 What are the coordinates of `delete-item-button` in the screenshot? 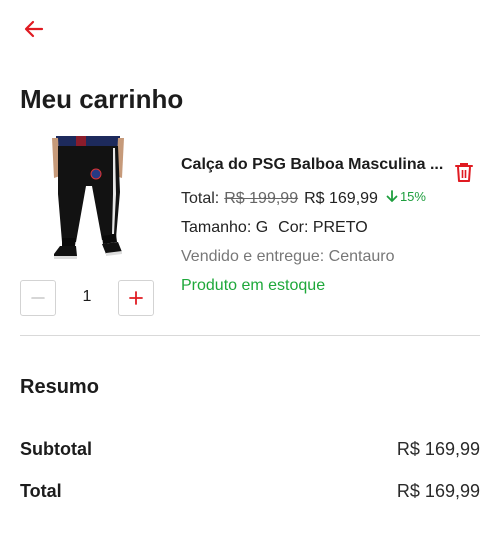 It's located at (464, 172).